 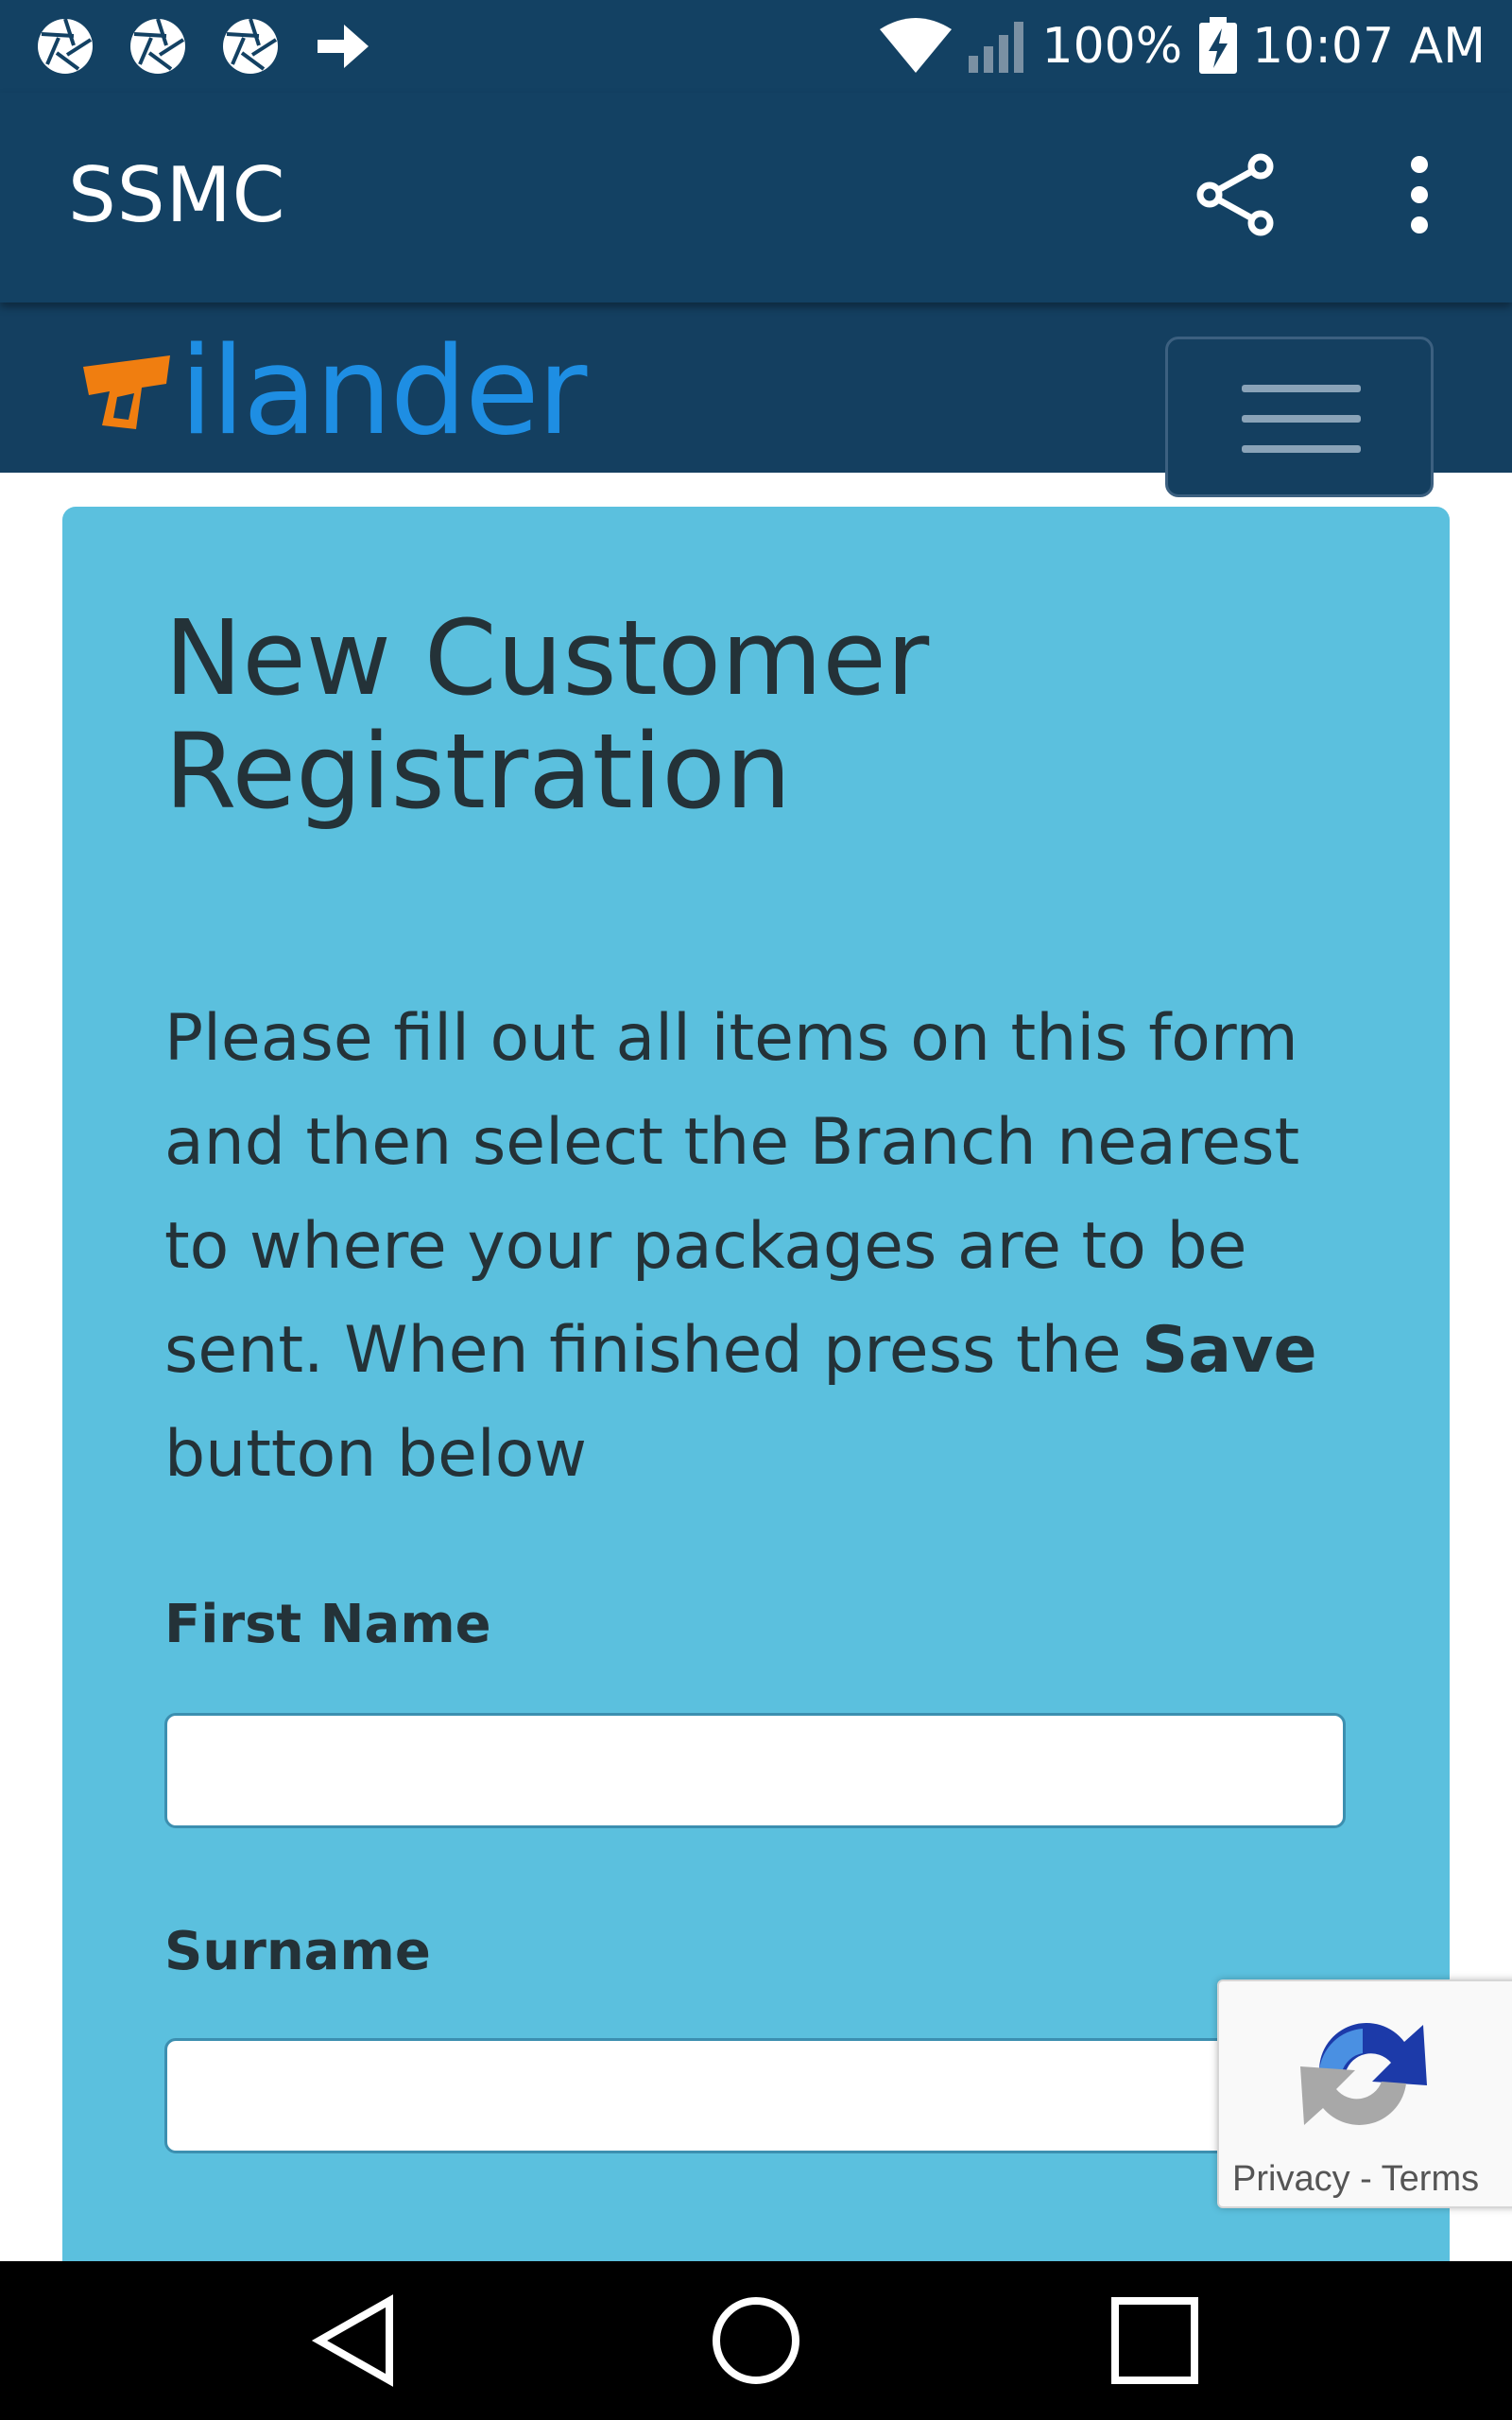 I want to click on page-title: New Customer Registration, so click(x=731, y=714).